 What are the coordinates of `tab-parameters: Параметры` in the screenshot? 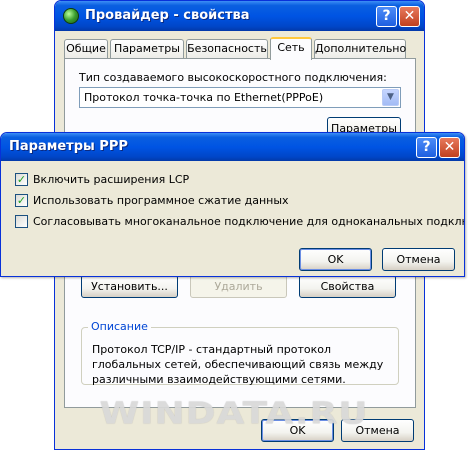 It's located at (147, 49).